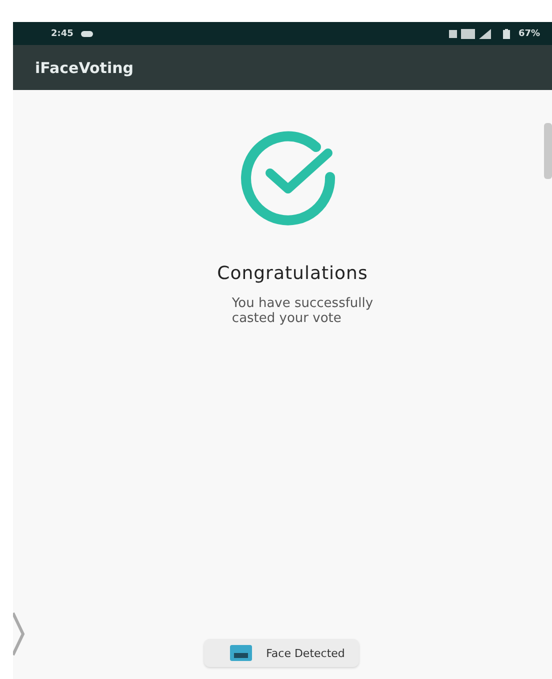 The image size is (552, 679). I want to click on id-card-icon, so click(241, 653).